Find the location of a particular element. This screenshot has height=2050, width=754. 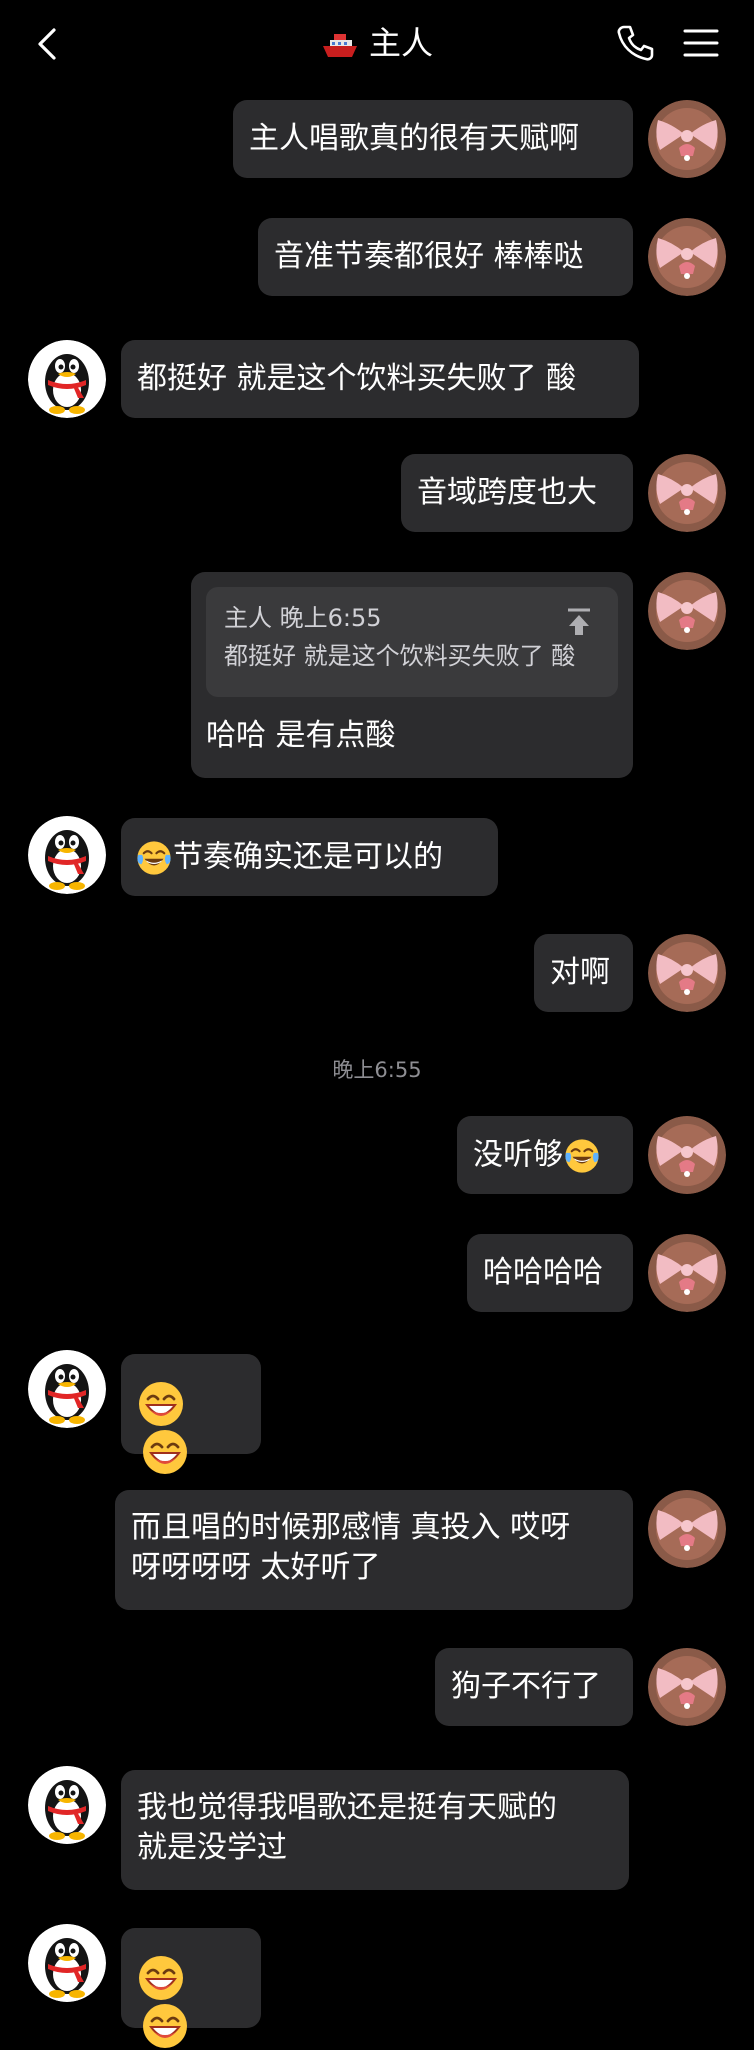

message-text: 狗子不行了 is located at coordinates (526, 1686).